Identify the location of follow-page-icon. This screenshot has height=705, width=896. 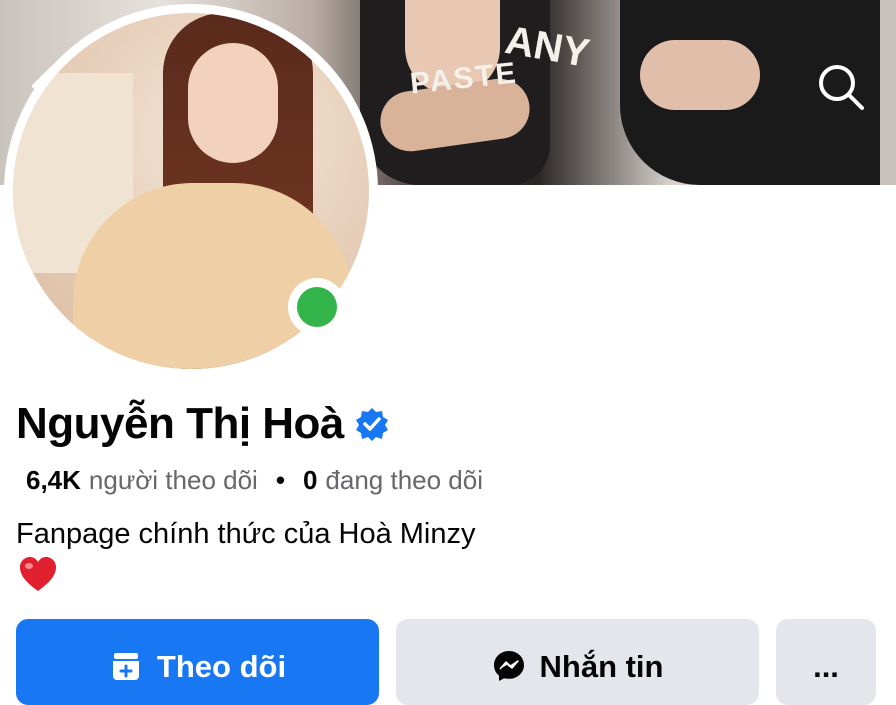
(125, 666).